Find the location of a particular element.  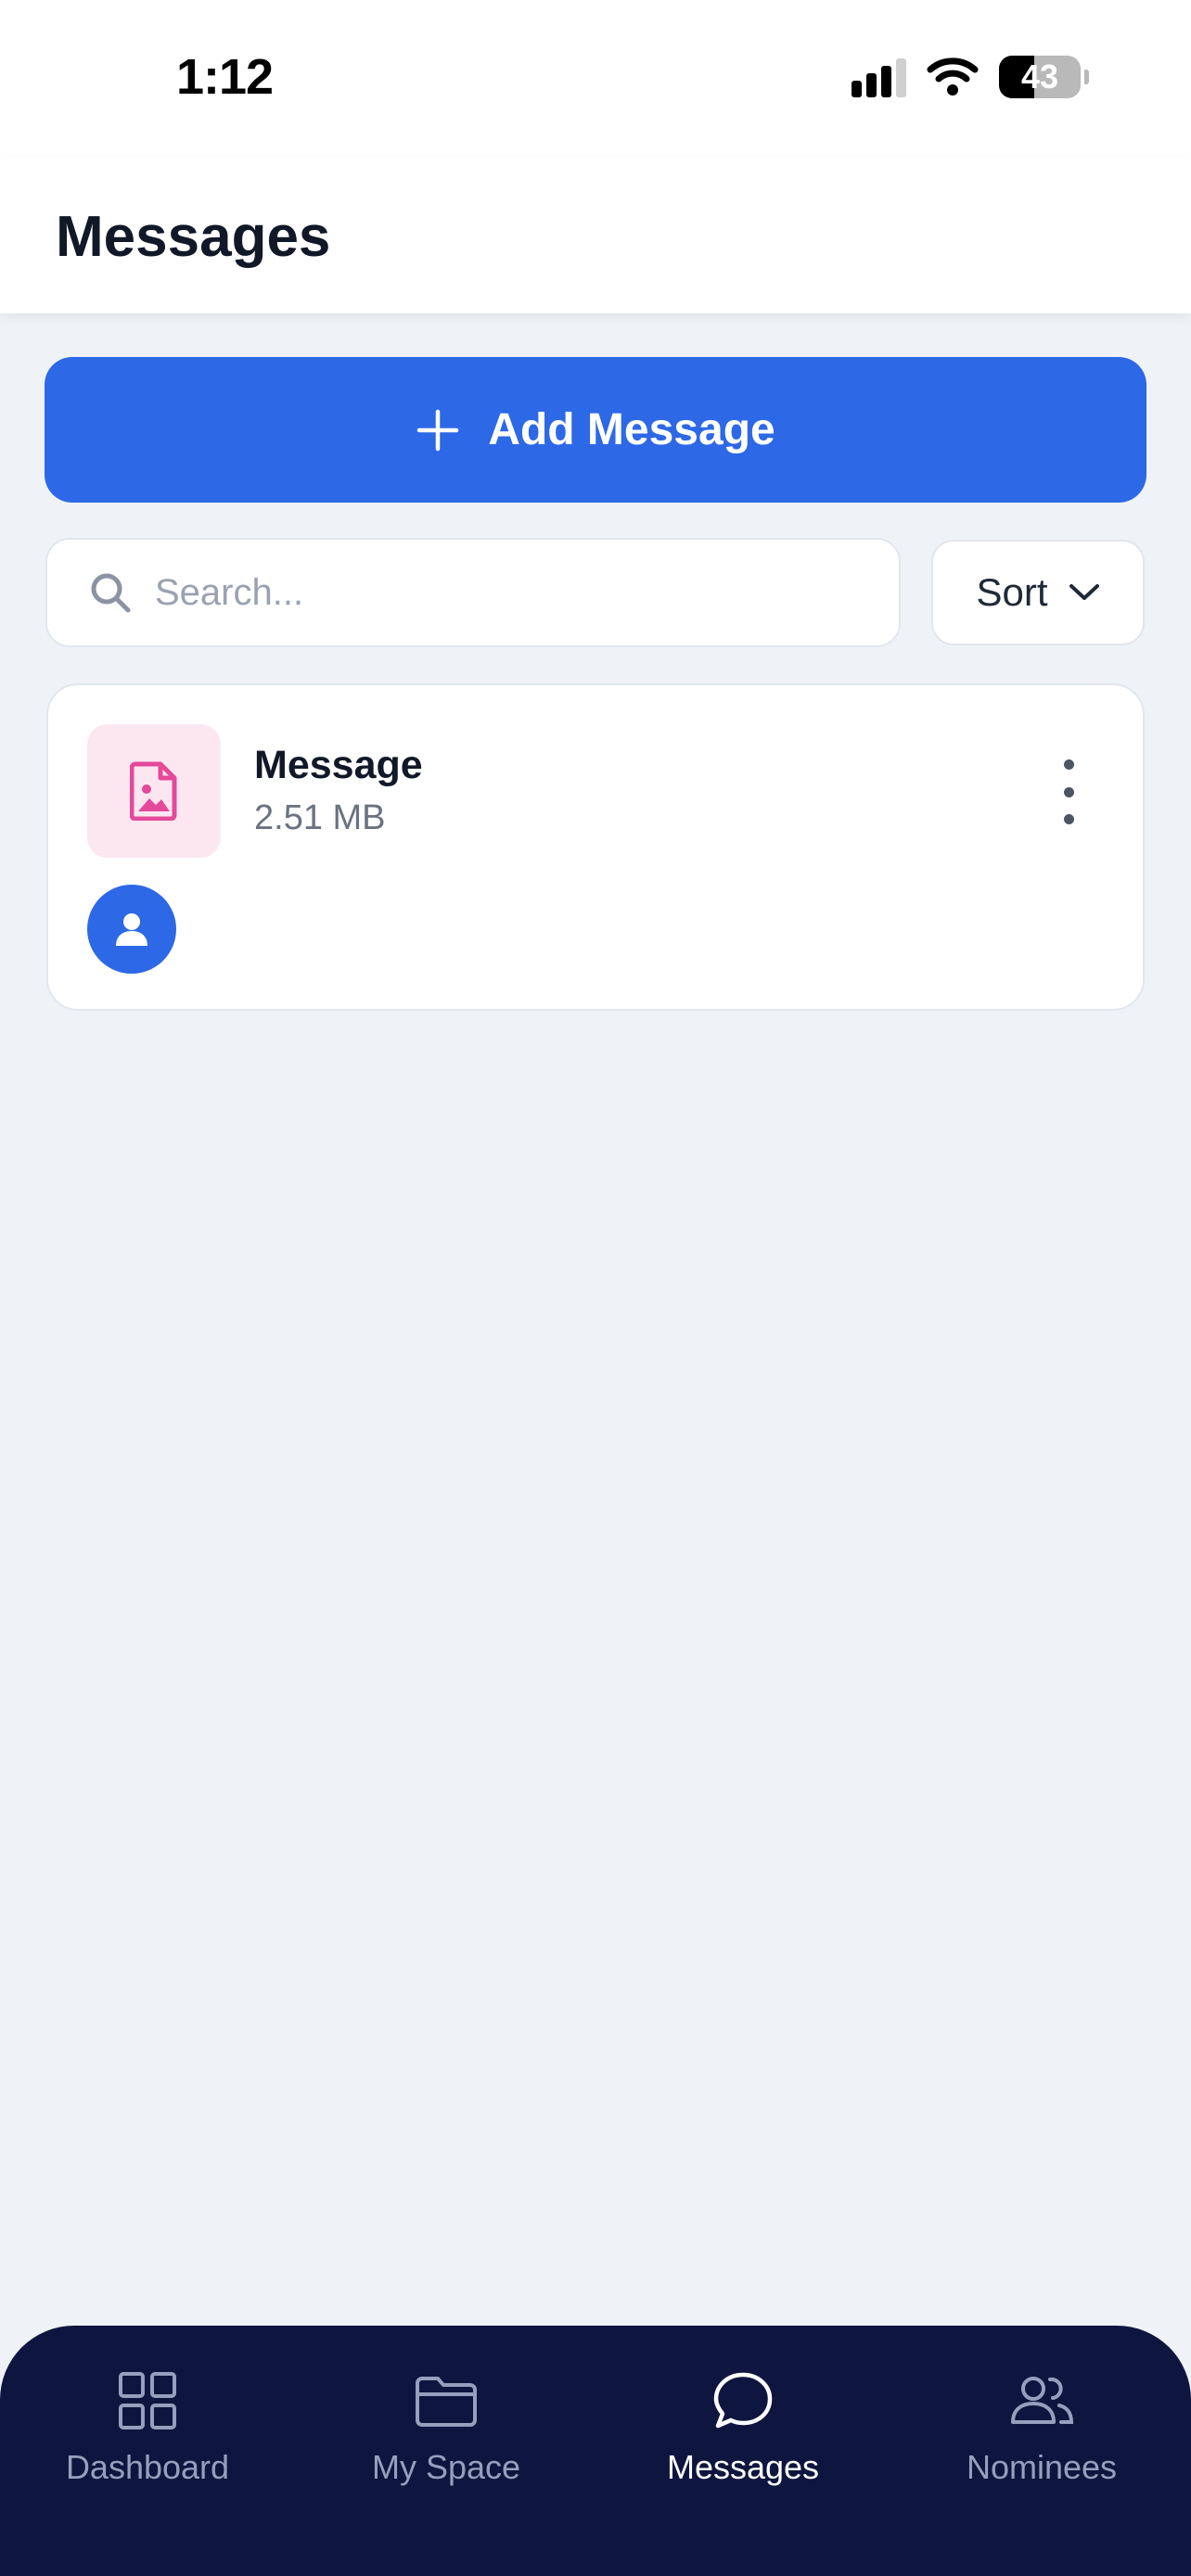

wifi-icon is located at coordinates (953, 76).